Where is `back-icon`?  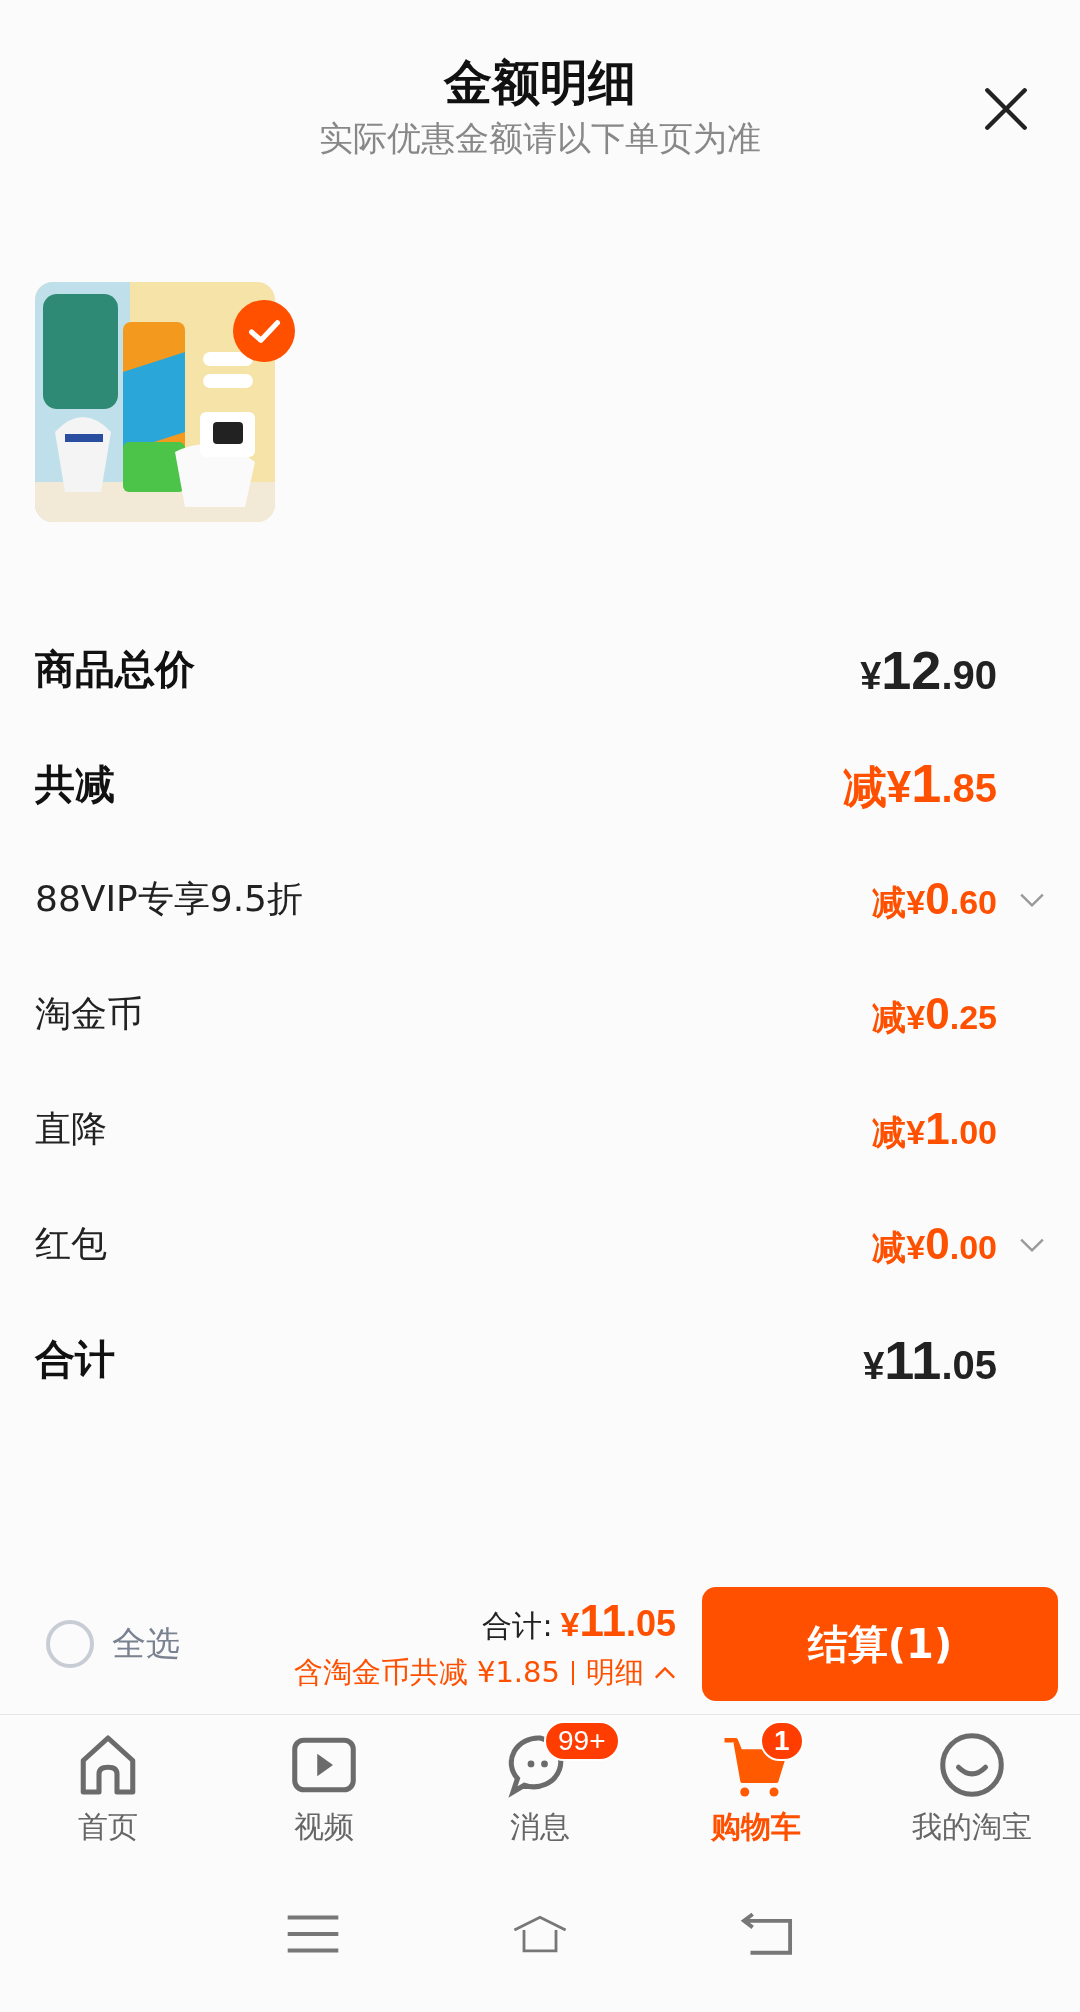 back-icon is located at coordinates (766, 1933).